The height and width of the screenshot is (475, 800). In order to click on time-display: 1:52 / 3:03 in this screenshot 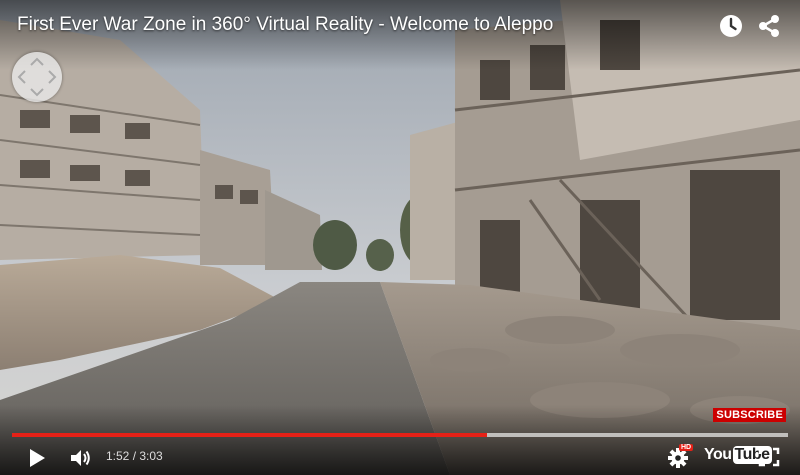, I will do `click(134, 456)`.